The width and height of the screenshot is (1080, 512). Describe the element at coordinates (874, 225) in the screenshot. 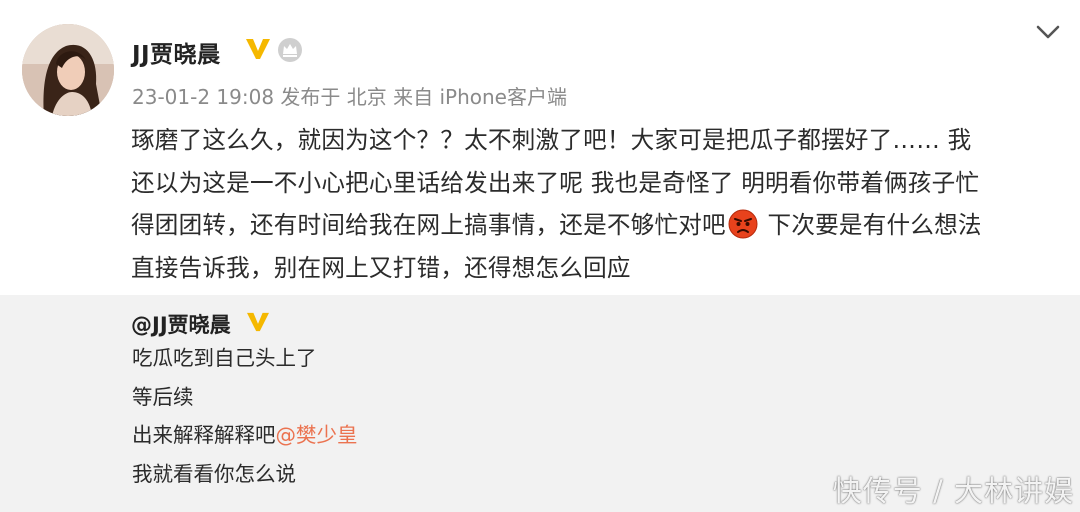

I see `post-body-segment: 下次要是有什么想法` at that location.